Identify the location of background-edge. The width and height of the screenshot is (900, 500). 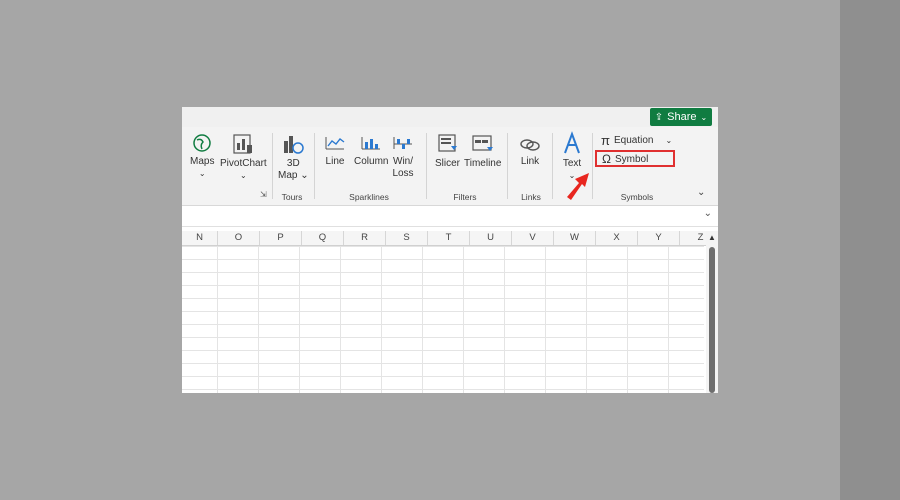
(870, 250).